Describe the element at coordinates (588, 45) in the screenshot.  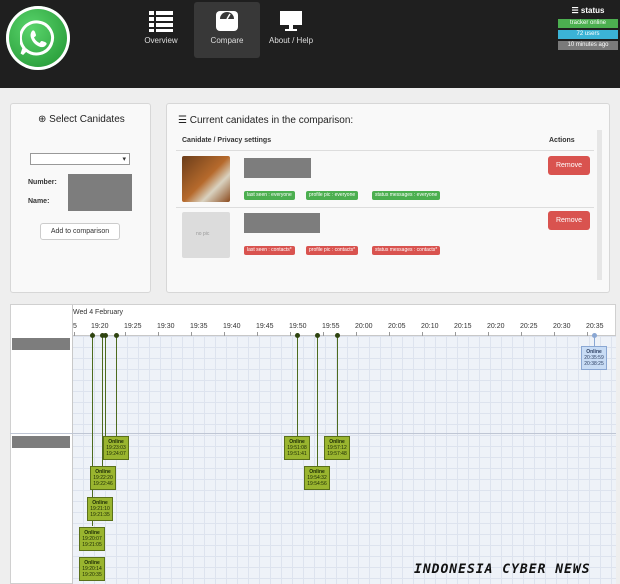
I see `status-updated-badge: 10 minutes ago` at that location.